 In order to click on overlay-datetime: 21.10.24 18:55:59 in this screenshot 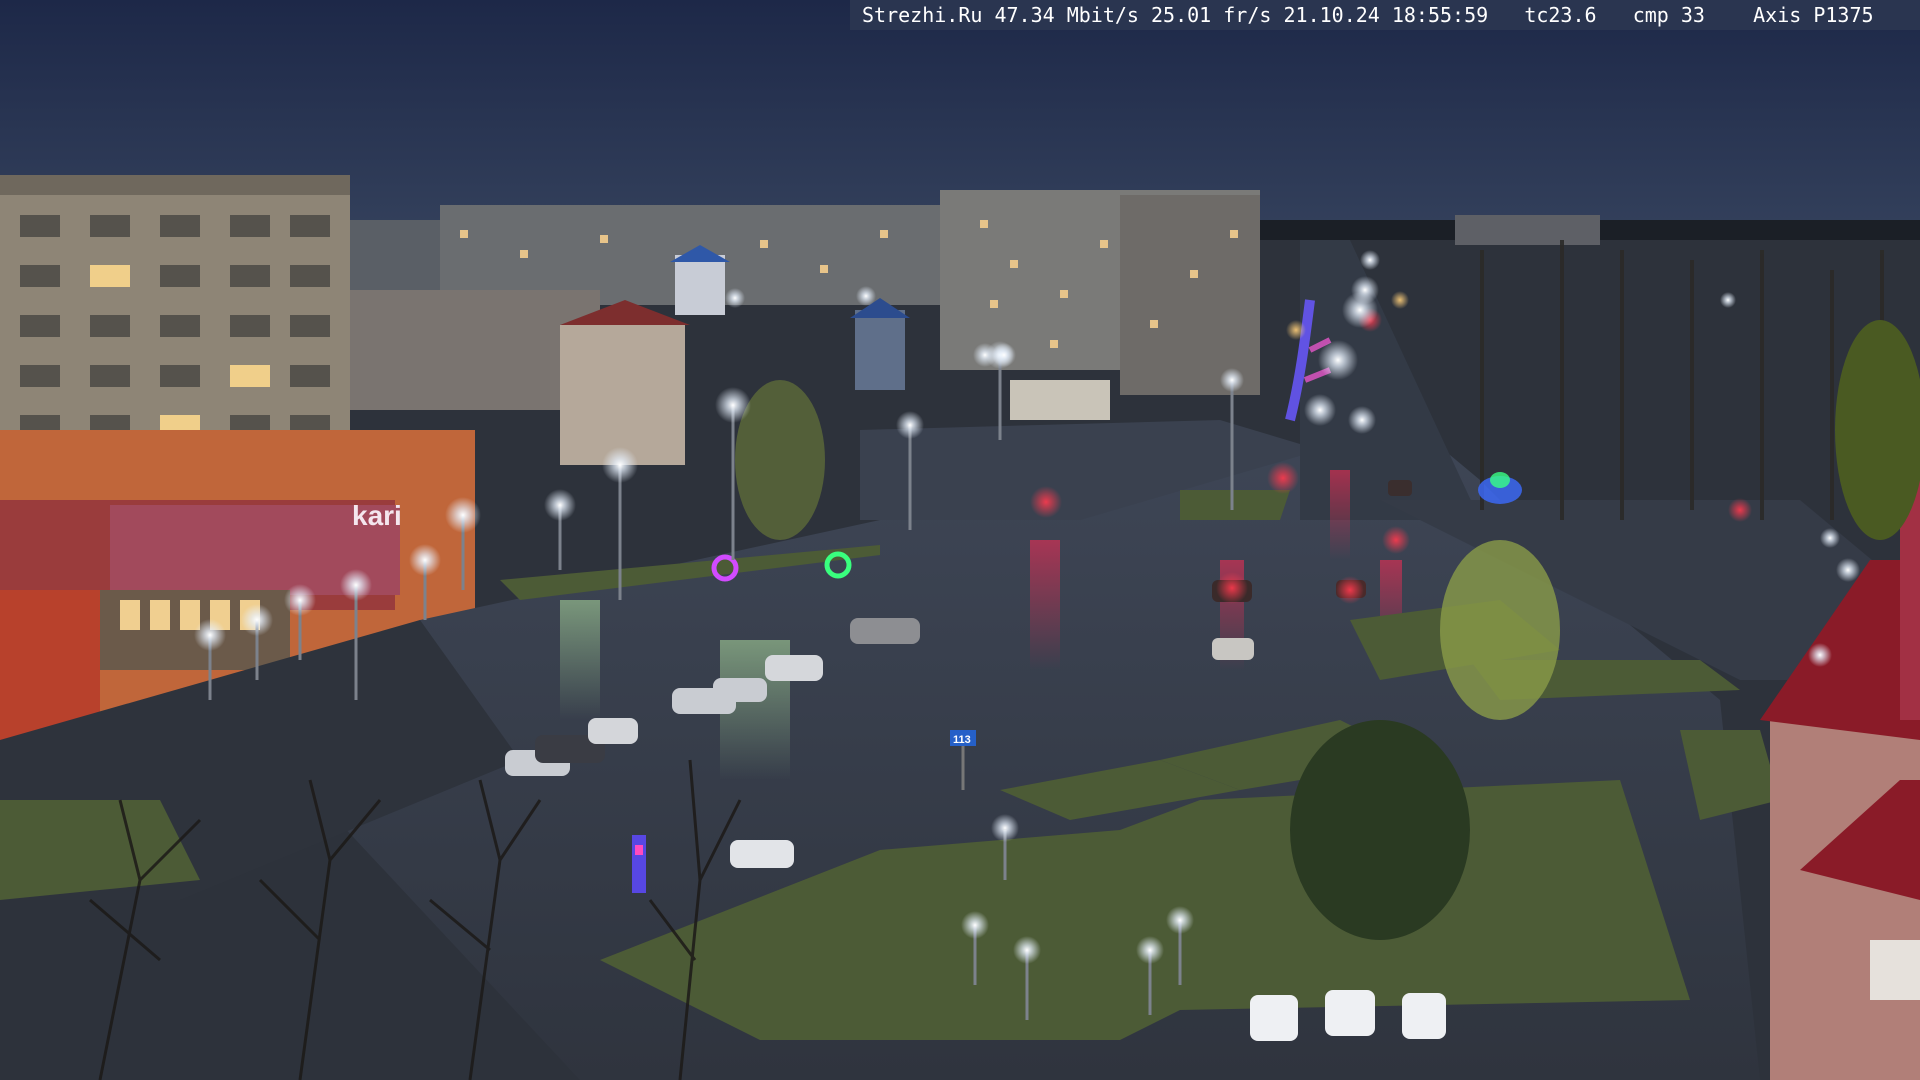, I will do `click(1386, 15)`.